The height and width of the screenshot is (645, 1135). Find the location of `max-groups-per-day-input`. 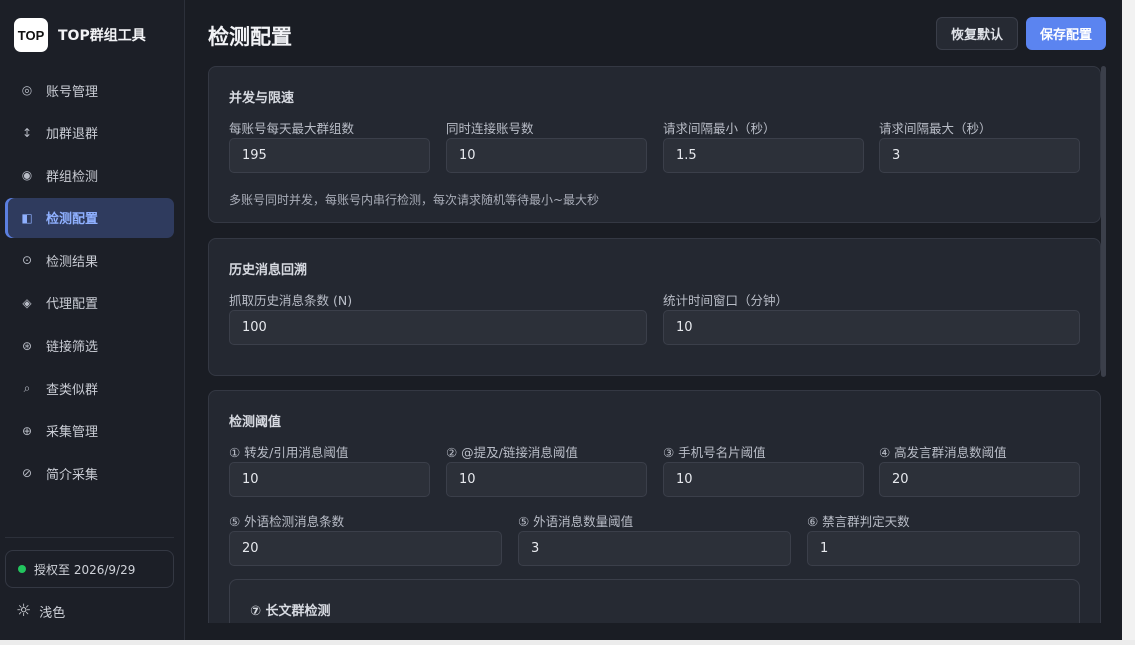

max-groups-per-day-input is located at coordinates (329, 155).